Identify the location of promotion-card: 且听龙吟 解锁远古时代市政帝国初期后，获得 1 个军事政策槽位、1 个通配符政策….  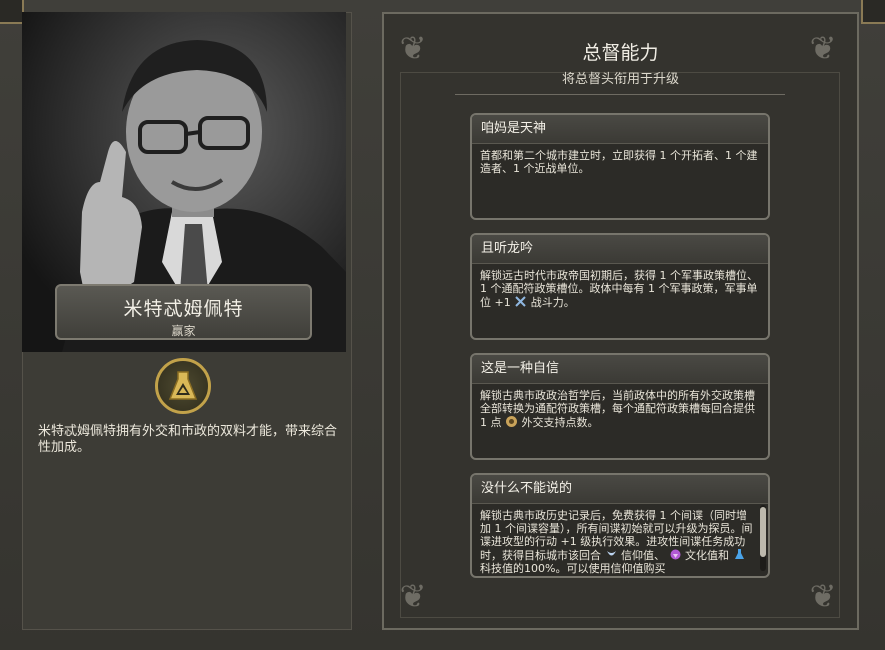
(620, 286).